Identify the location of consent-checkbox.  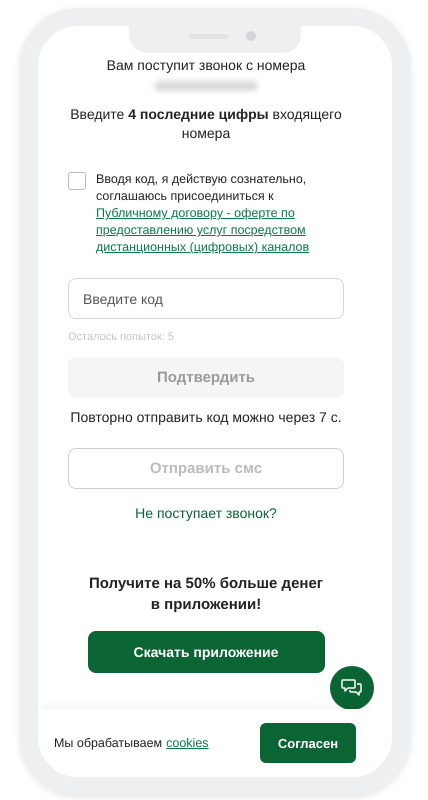
(77, 181).